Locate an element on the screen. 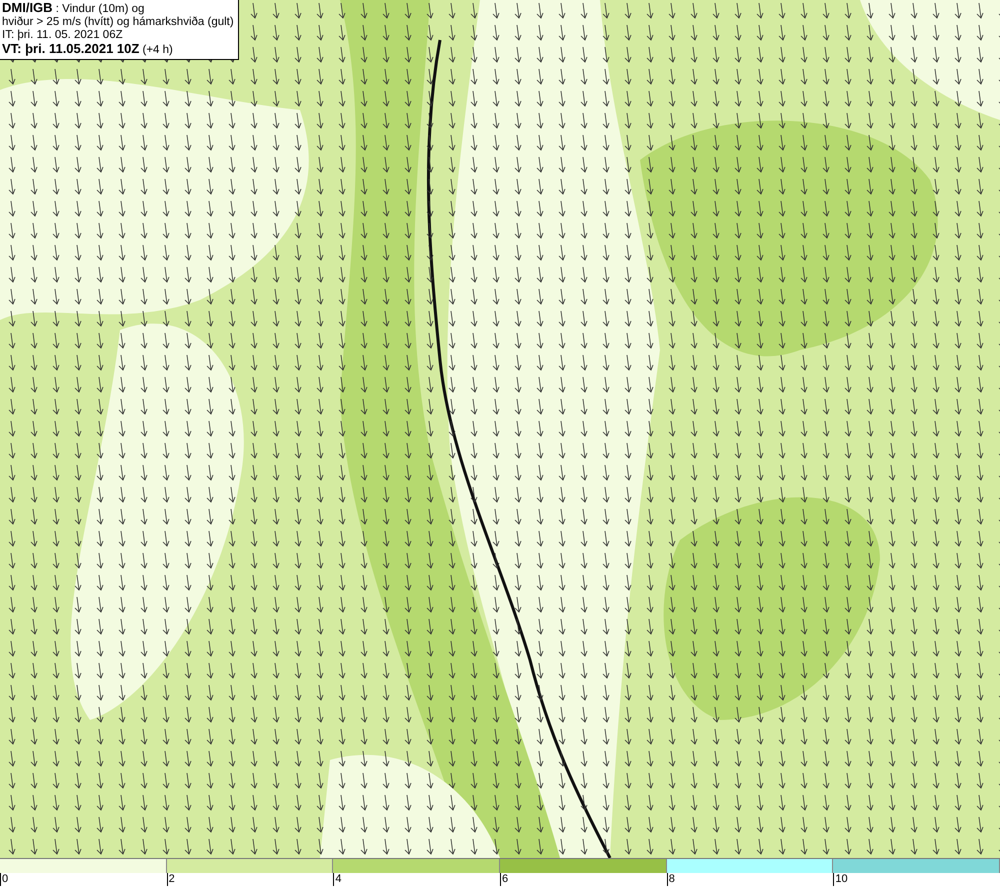  header-text: IT: þri. 11. 05. 2021 06Z is located at coordinates (63, 35).